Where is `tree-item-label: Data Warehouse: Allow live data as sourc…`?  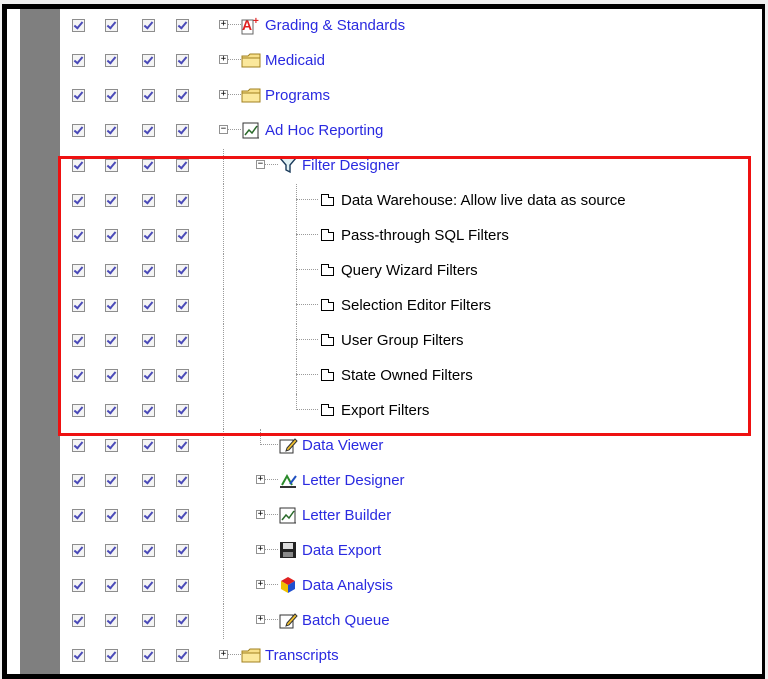 tree-item-label: Data Warehouse: Allow live data as sourc… is located at coordinates (483, 201).